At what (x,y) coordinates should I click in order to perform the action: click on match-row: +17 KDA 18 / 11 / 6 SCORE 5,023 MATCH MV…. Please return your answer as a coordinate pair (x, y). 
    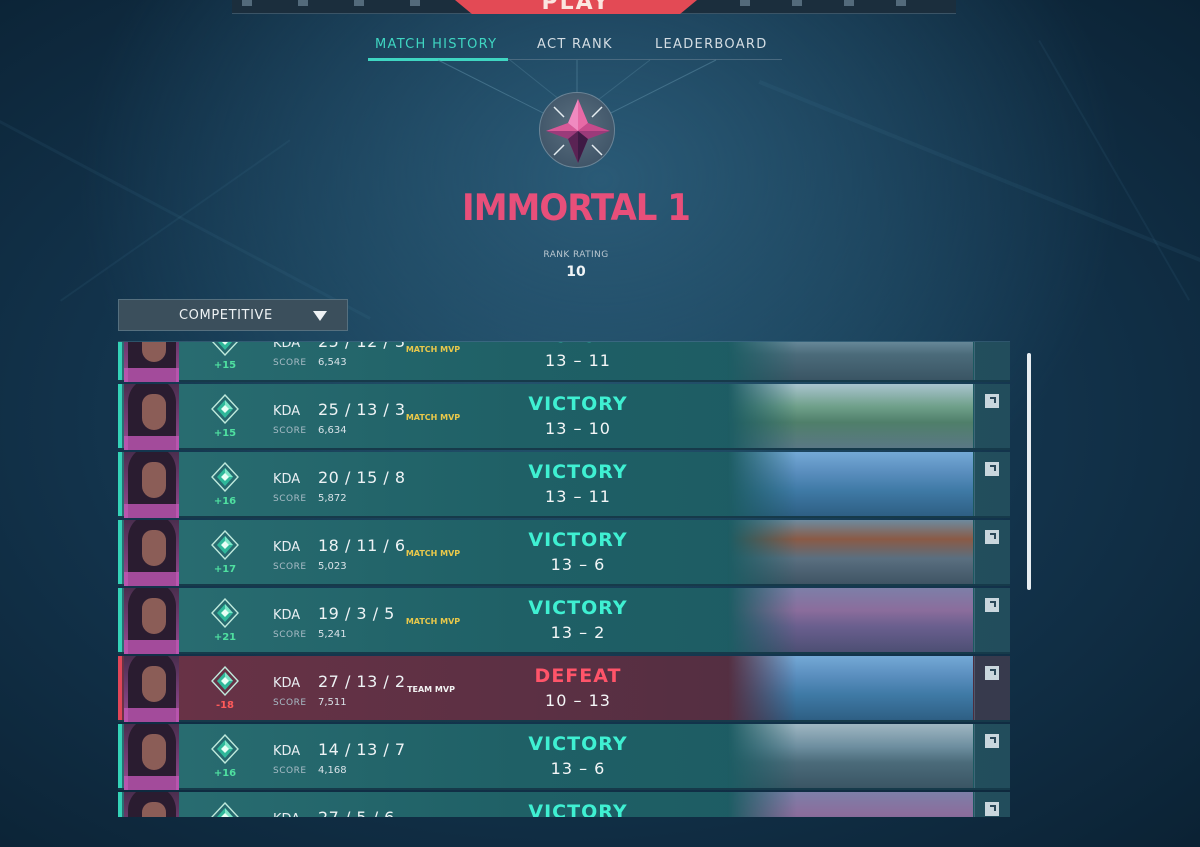
    Looking at the image, I should click on (564, 553).